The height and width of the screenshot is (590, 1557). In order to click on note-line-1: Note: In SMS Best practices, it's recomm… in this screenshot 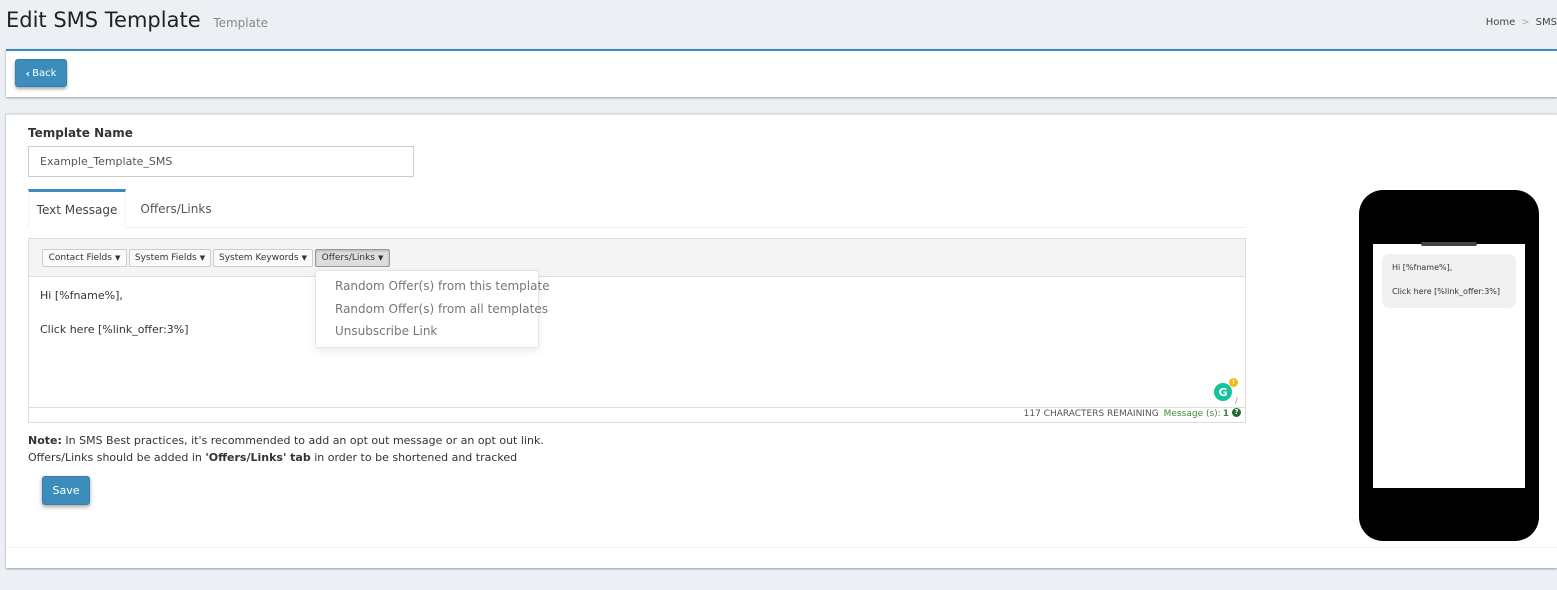, I will do `click(286, 440)`.